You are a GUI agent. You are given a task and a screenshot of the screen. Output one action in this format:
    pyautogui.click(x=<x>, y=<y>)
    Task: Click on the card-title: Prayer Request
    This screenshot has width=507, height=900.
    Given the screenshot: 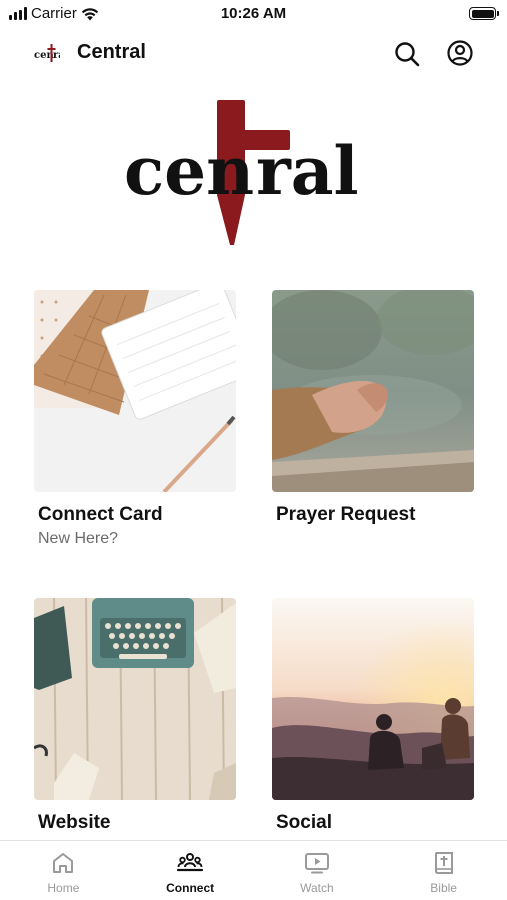 What is the action you would take?
    pyautogui.click(x=346, y=514)
    